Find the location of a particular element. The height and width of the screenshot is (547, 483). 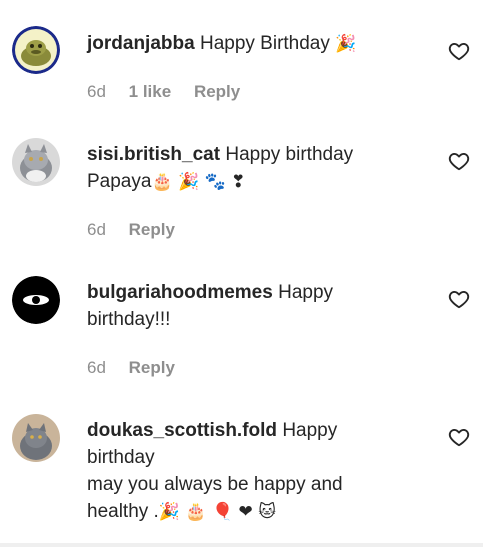

comment-username: sisi.british_cat is located at coordinates (153, 154).